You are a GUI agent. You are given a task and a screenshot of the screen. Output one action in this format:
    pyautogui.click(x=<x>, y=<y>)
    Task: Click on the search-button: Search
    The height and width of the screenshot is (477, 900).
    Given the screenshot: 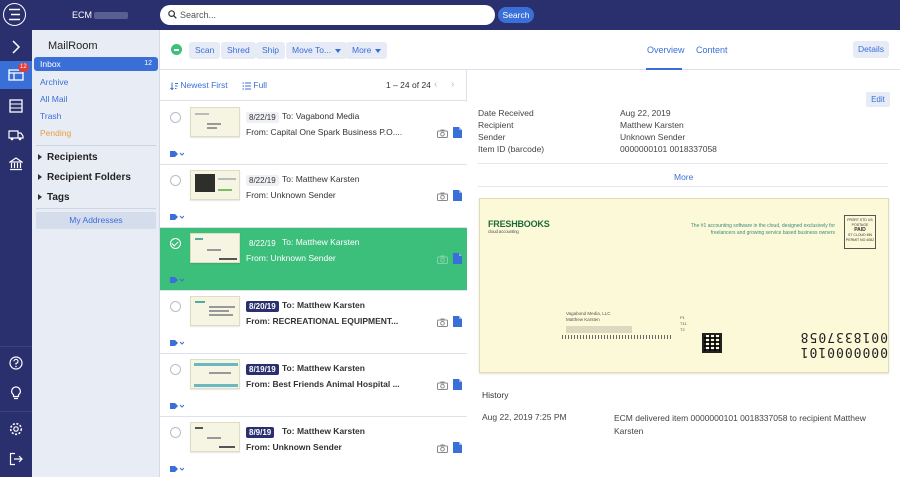 What is the action you would take?
    pyautogui.click(x=516, y=15)
    